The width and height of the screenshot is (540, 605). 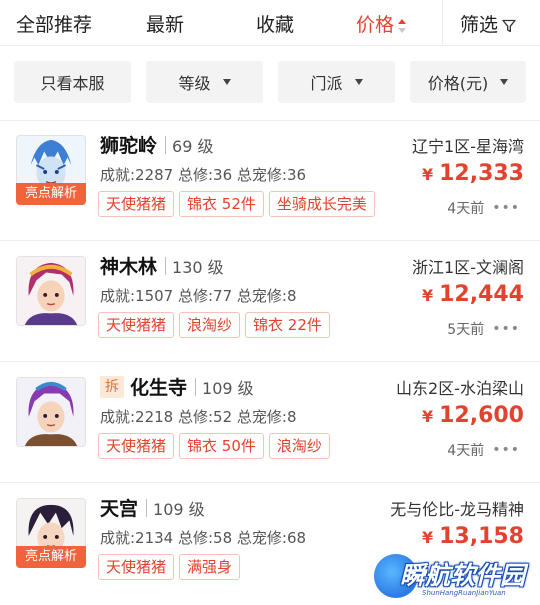 What do you see at coordinates (375, 25) in the screenshot?
I see `tab-label: 价格` at bounding box center [375, 25].